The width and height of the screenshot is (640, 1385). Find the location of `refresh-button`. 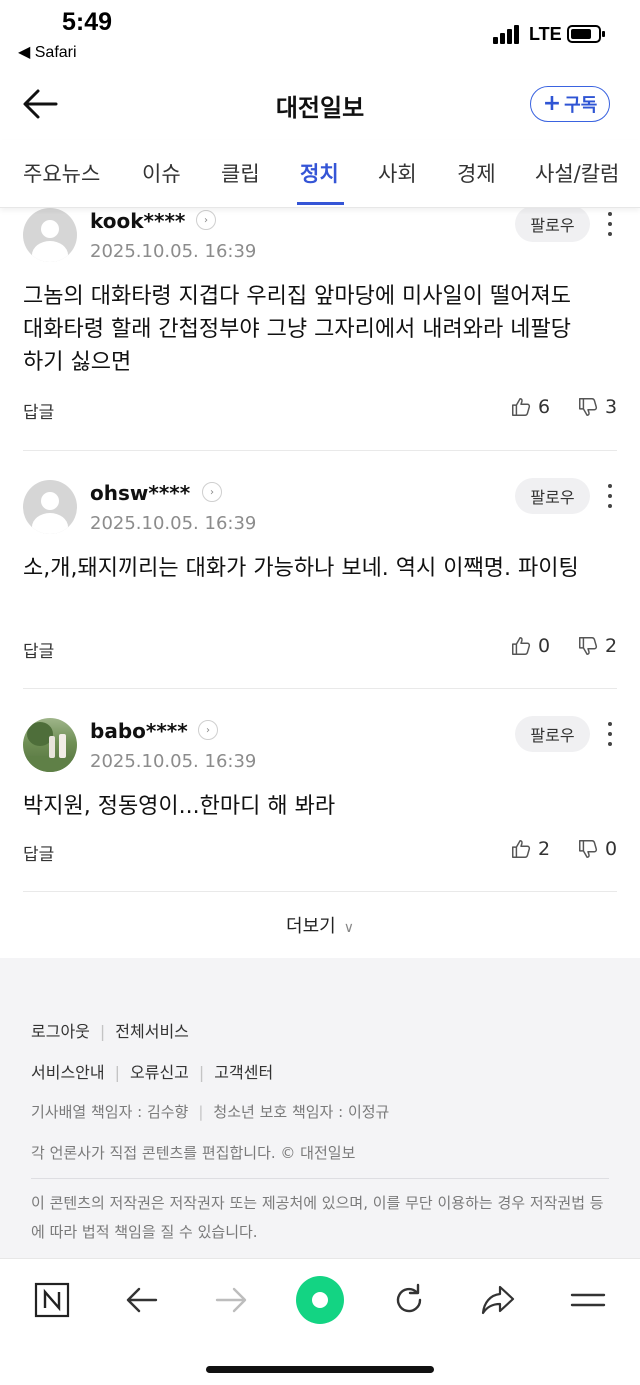

refresh-button is located at coordinates (409, 1300).